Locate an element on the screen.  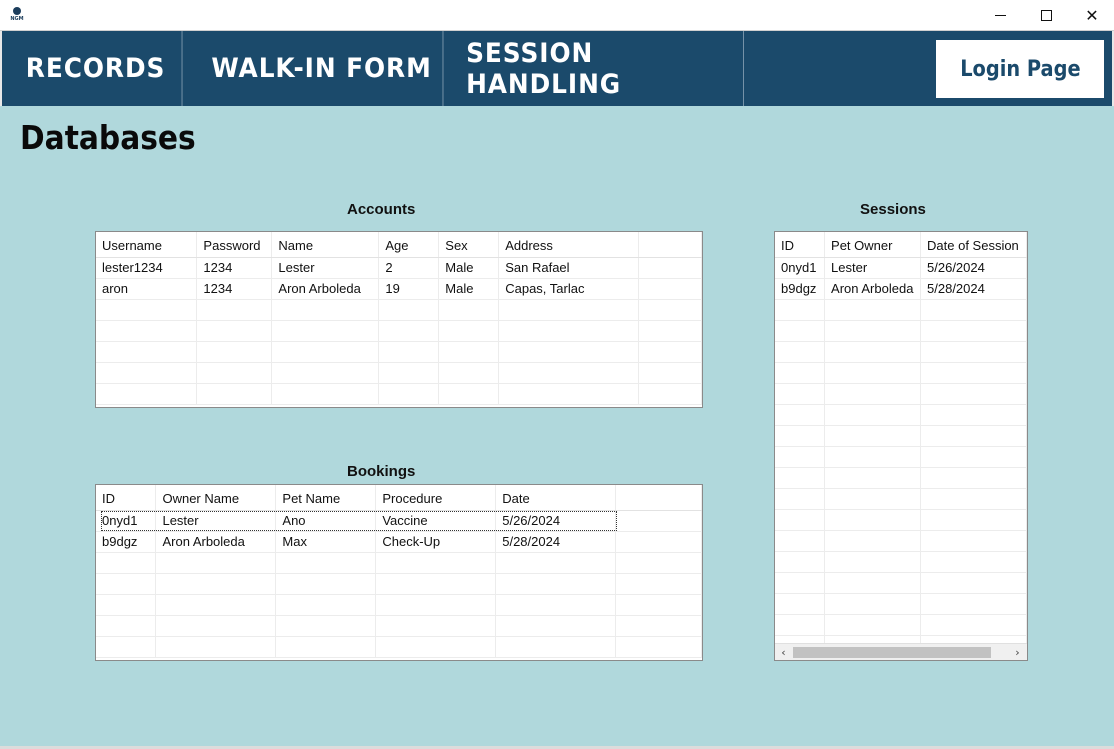
table-cell: Vaccine is located at coordinates (436, 521).